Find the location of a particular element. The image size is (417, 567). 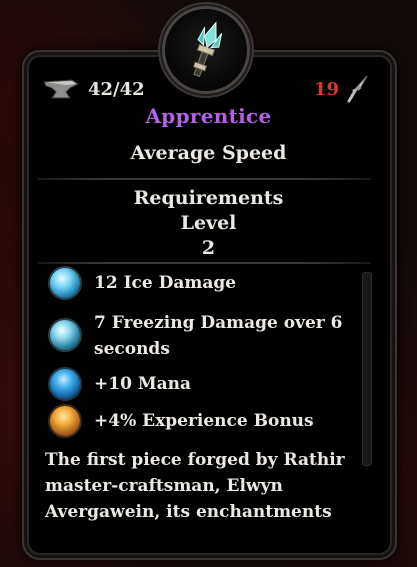

mana-orb-icon is located at coordinates (65, 384).